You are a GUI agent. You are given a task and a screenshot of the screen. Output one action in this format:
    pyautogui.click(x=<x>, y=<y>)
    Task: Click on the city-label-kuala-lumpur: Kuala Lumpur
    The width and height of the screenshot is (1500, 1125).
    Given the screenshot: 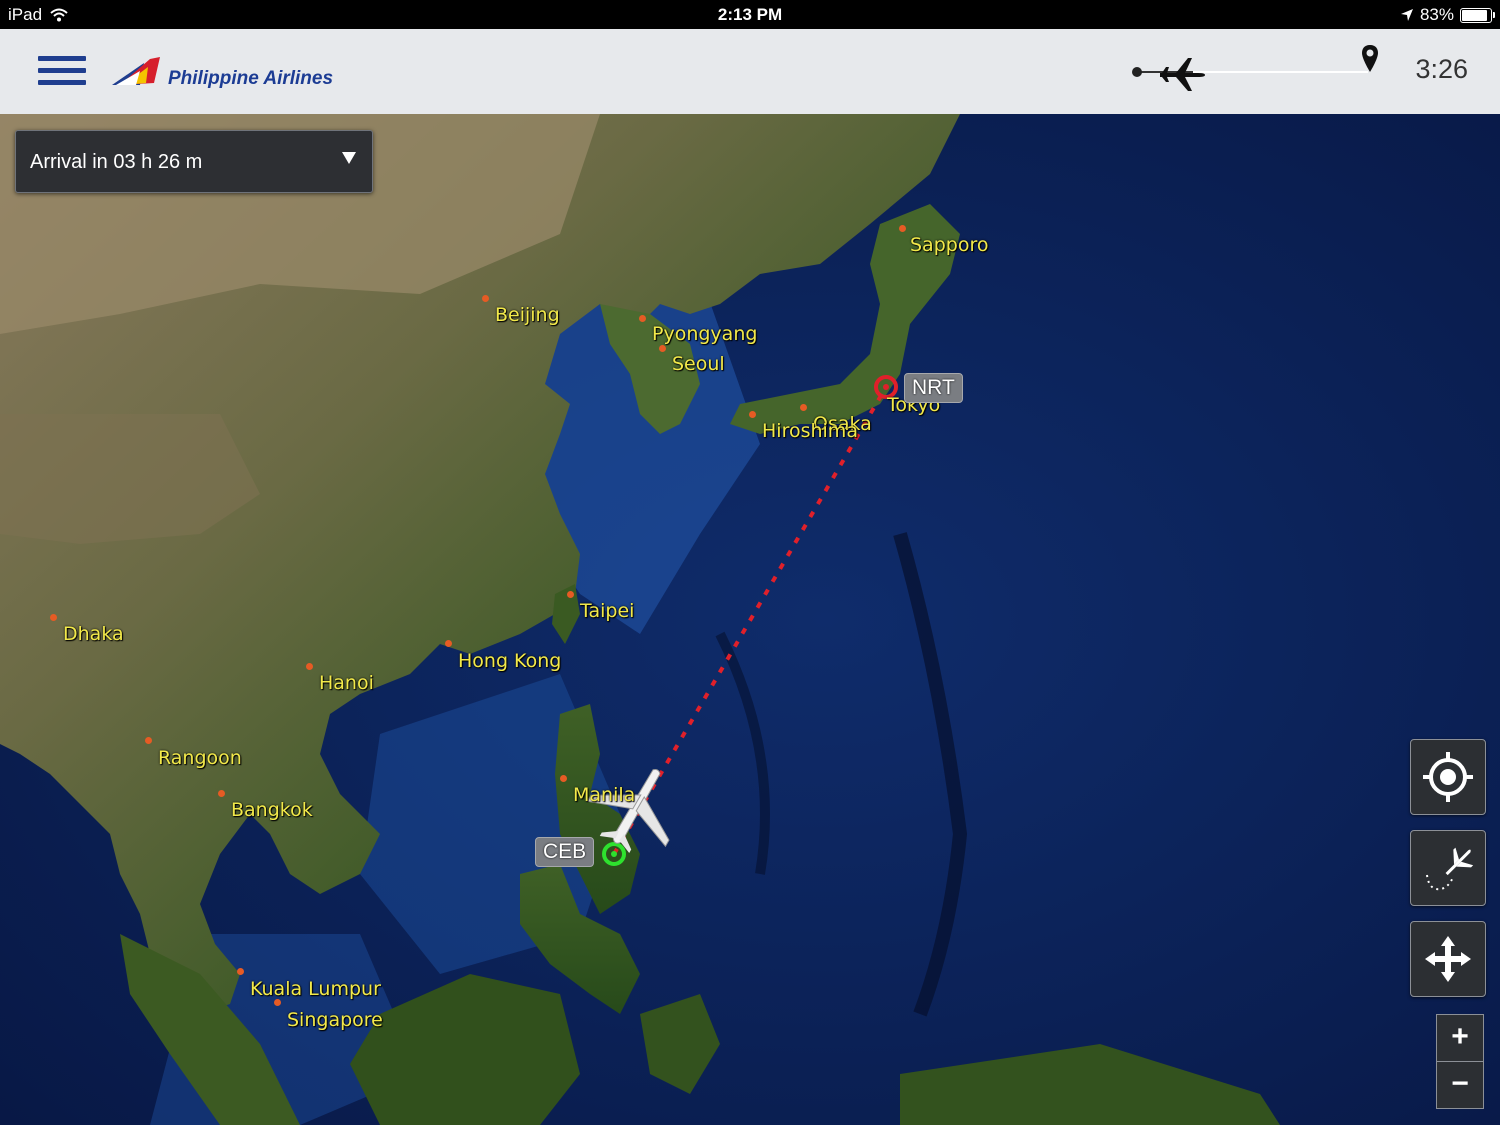 What is the action you would take?
    pyautogui.click(x=315, y=989)
    